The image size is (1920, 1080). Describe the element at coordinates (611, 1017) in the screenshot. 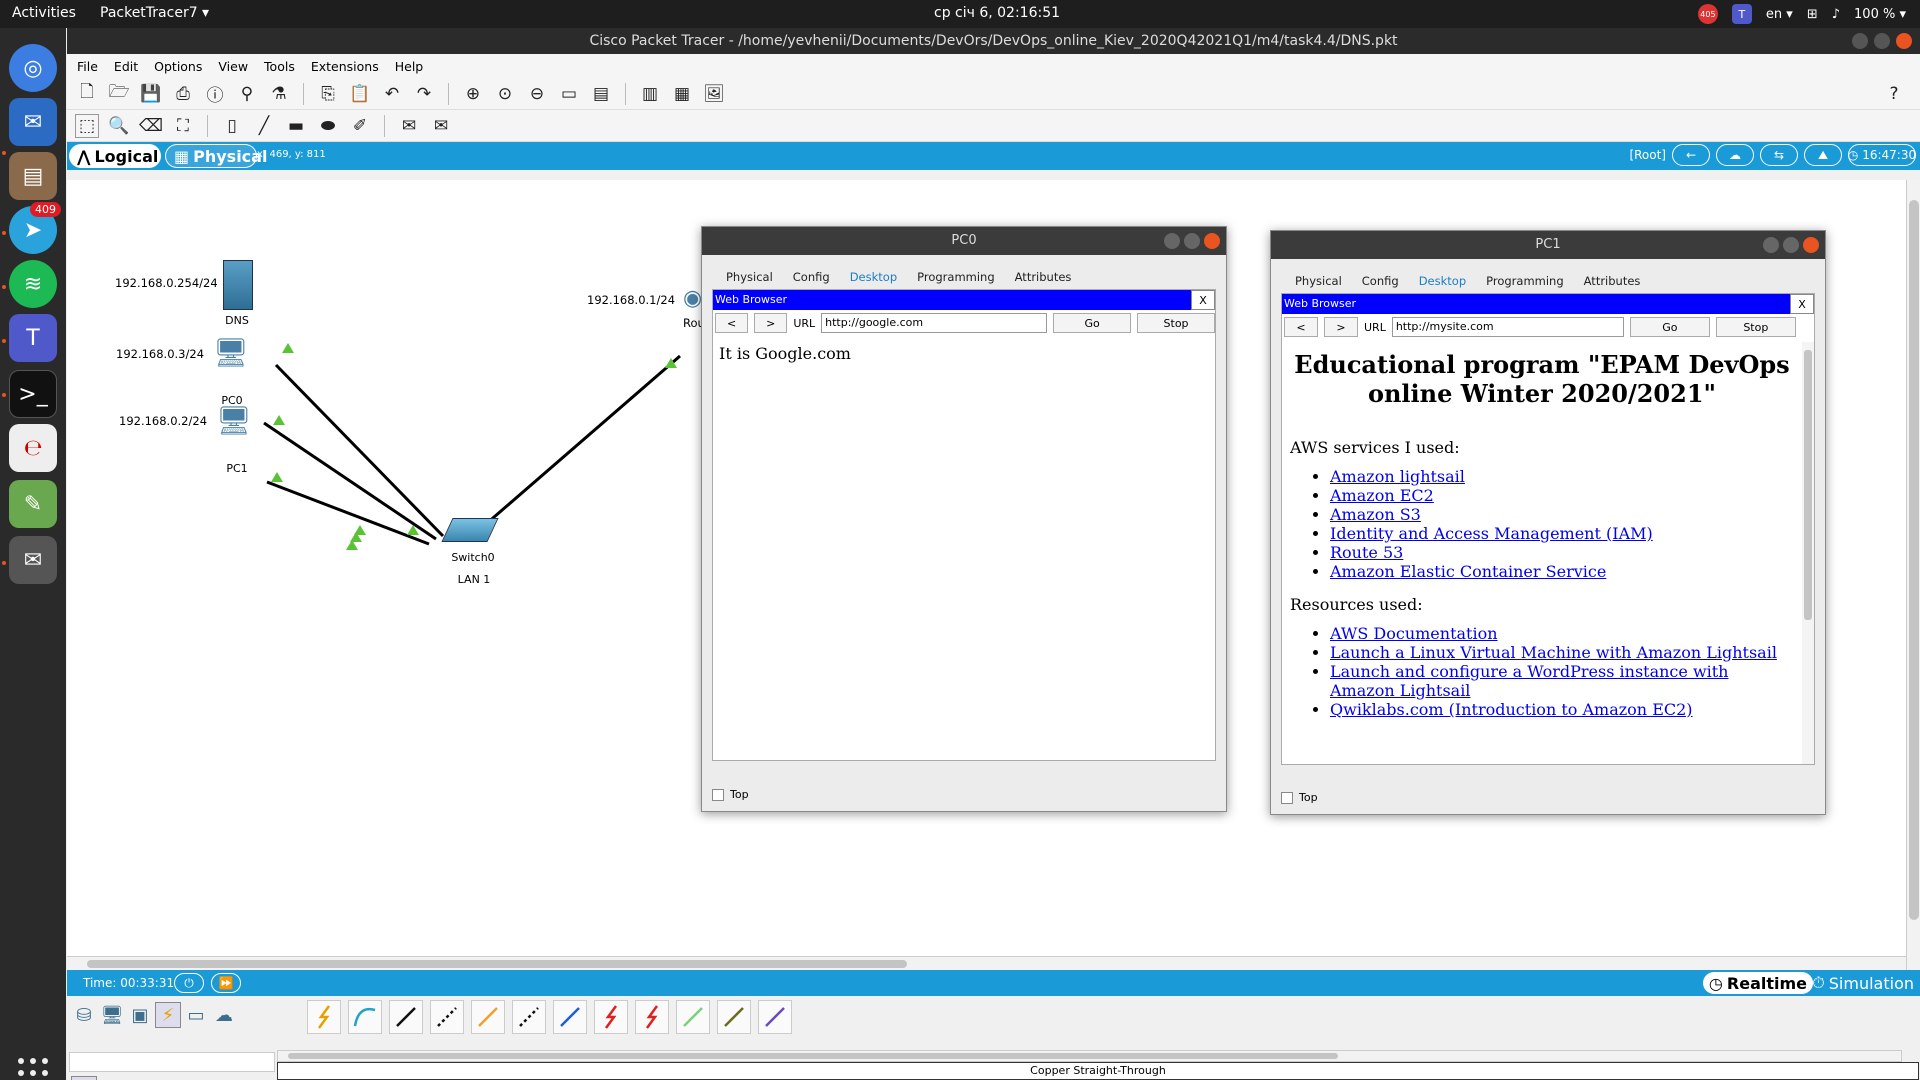

I see `serial-dce-cable-icon` at that location.